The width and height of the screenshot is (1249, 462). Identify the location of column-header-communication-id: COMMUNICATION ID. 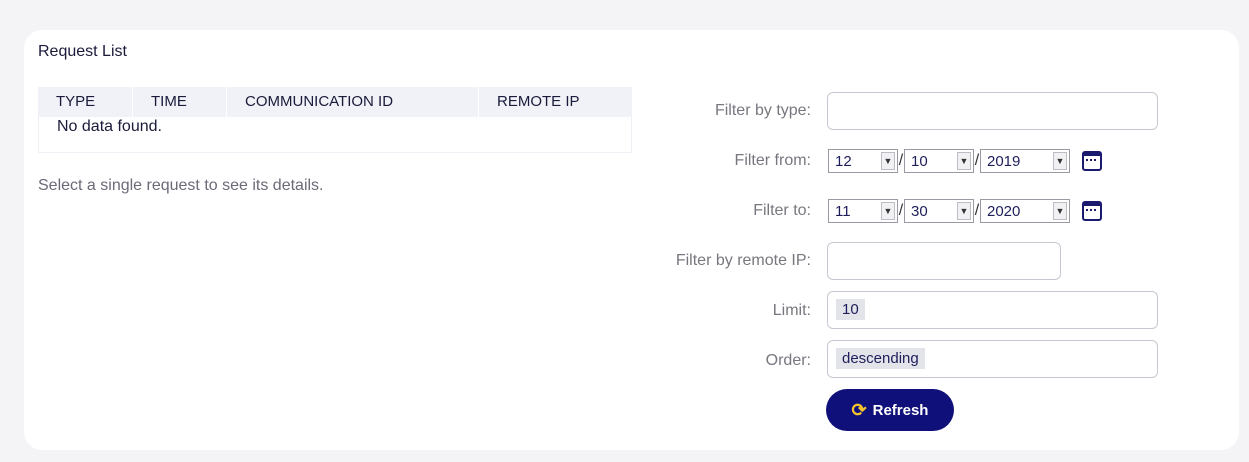
(352, 102).